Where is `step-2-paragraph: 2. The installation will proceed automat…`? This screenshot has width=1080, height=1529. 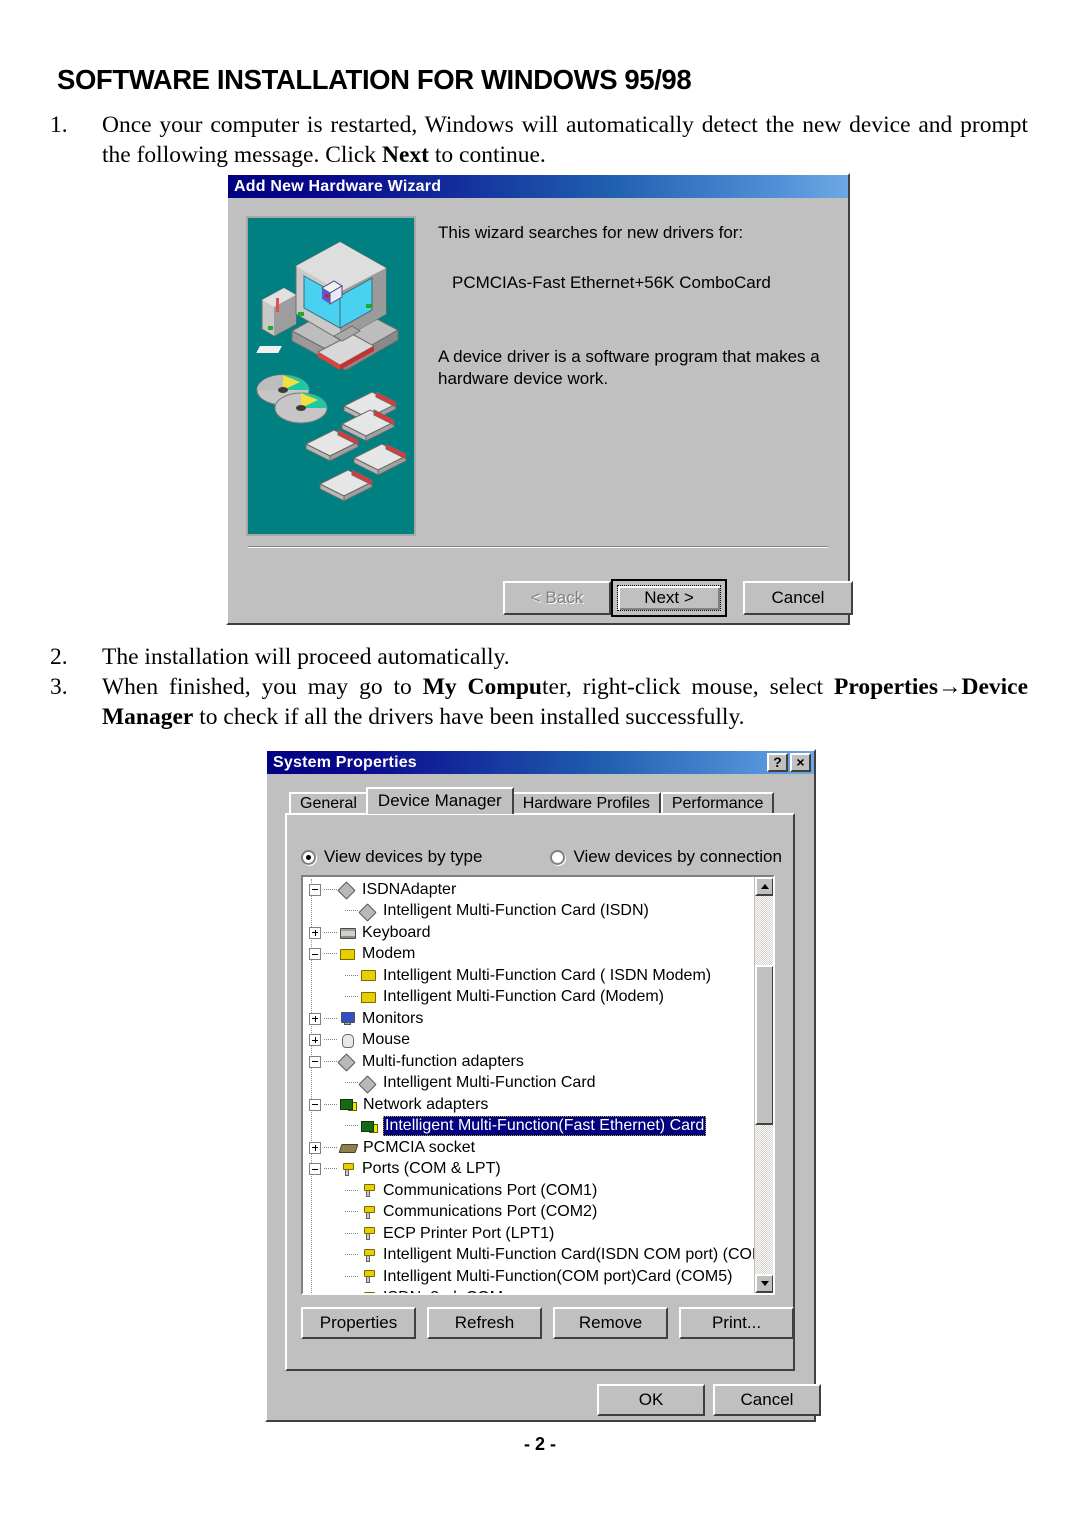 step-2-paragraph: 2. The installation will proceed automat… is located at coordinates (539, 657).